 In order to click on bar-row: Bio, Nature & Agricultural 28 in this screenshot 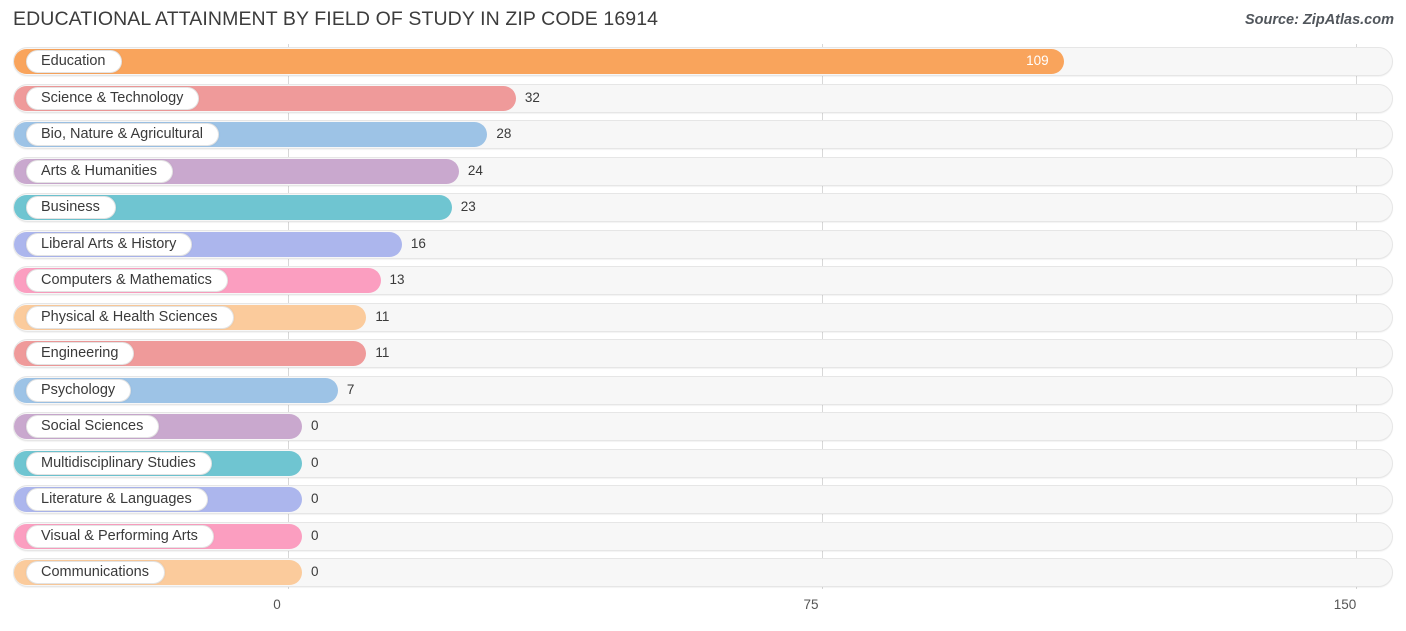, I will do `click(703, 135)`.